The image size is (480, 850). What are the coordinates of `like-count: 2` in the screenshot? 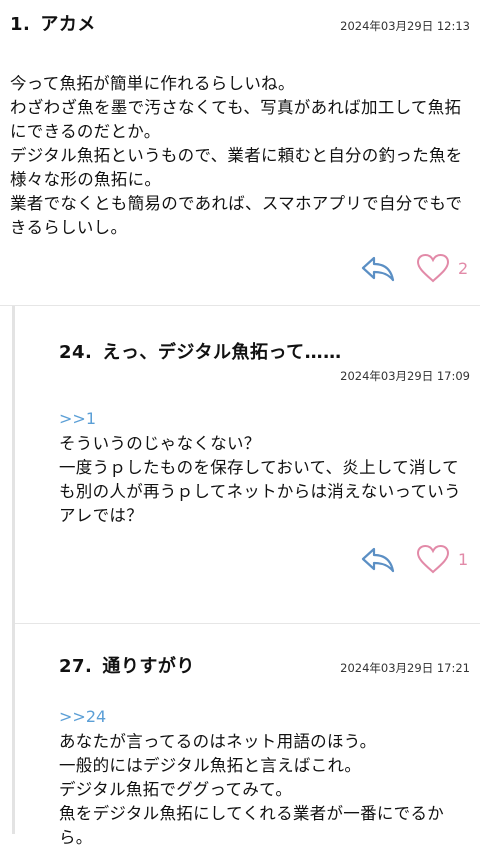 It's located at (463, 268).